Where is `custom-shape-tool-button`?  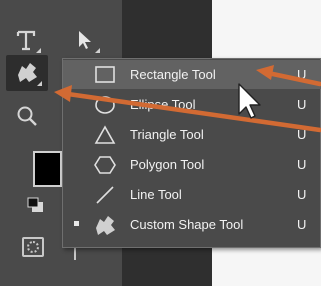
custom-shape-tool-button is located at coordinates (27, 73).